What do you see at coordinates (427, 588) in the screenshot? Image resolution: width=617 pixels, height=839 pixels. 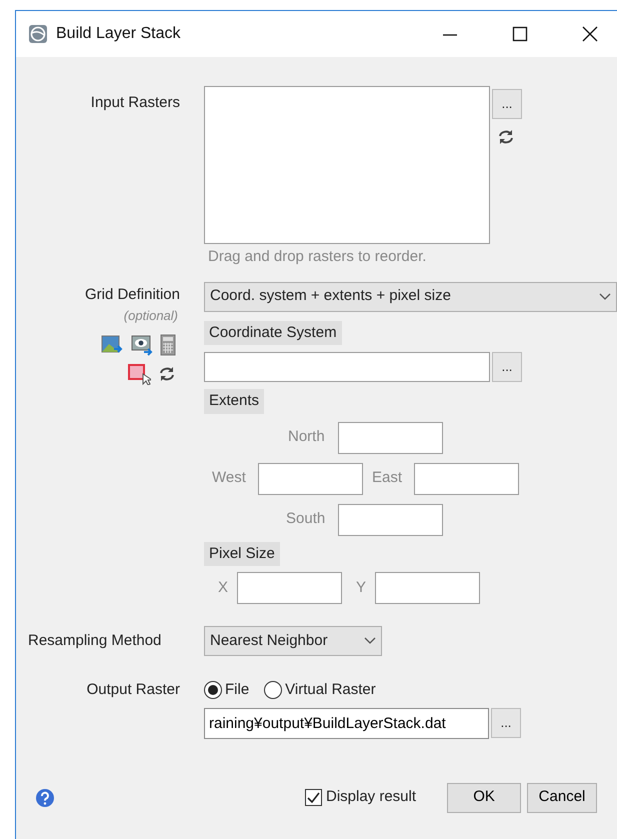 I see `pixel-y-field` at bounding box center [427, 588].